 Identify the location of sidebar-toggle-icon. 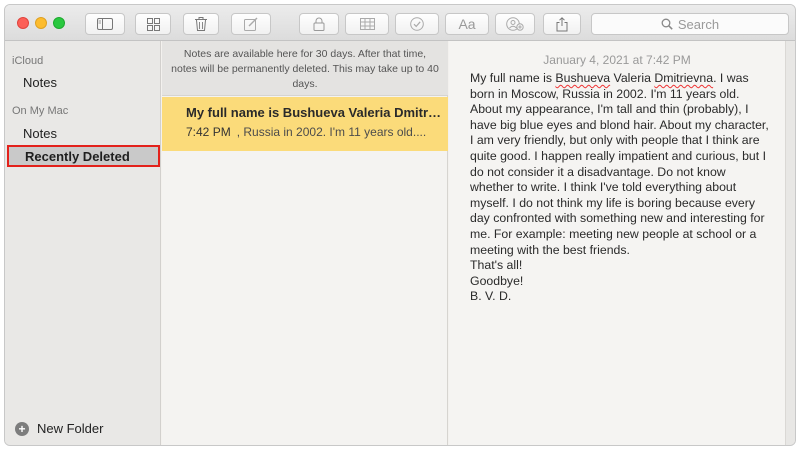
(105, 24).